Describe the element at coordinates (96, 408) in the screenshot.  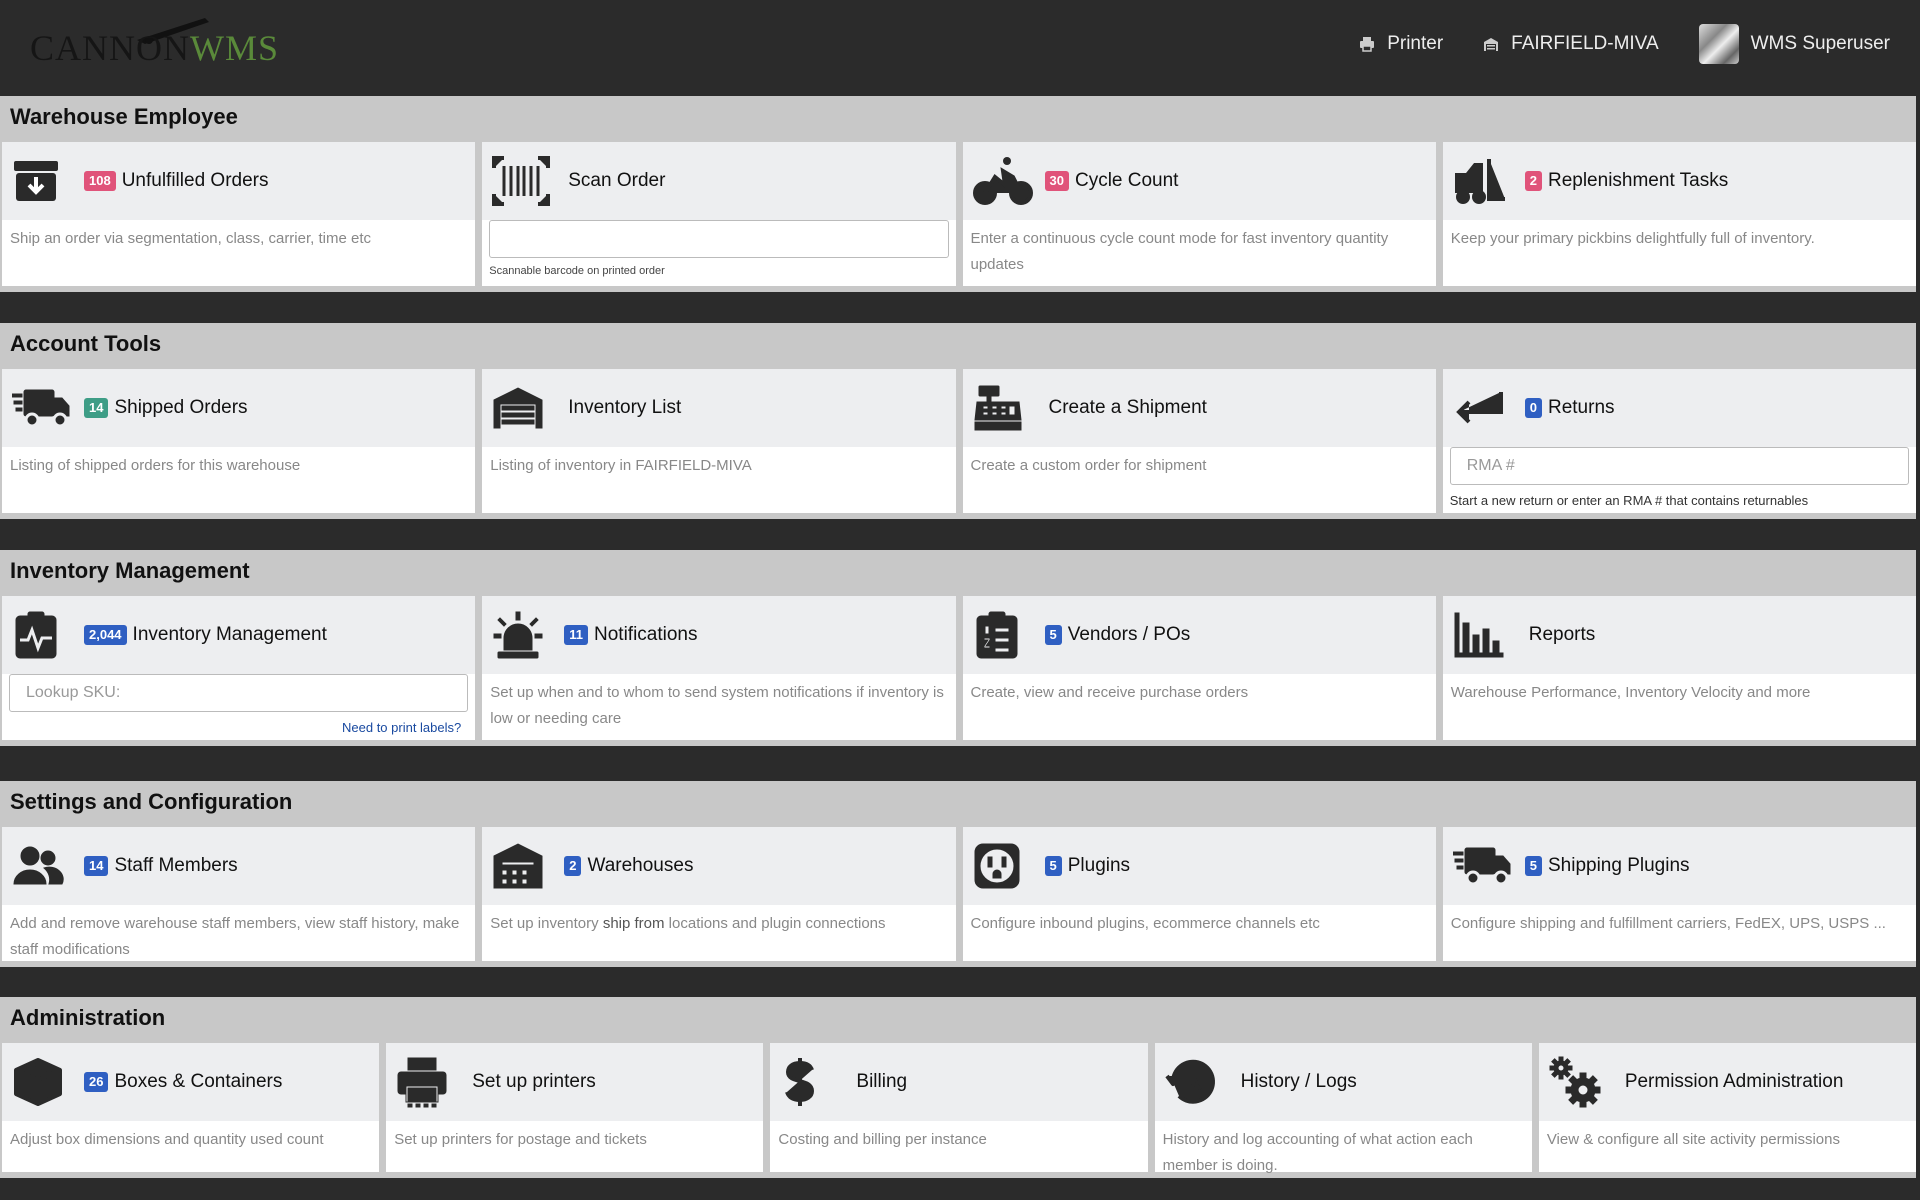
I see `count-badge: 14` at that location.